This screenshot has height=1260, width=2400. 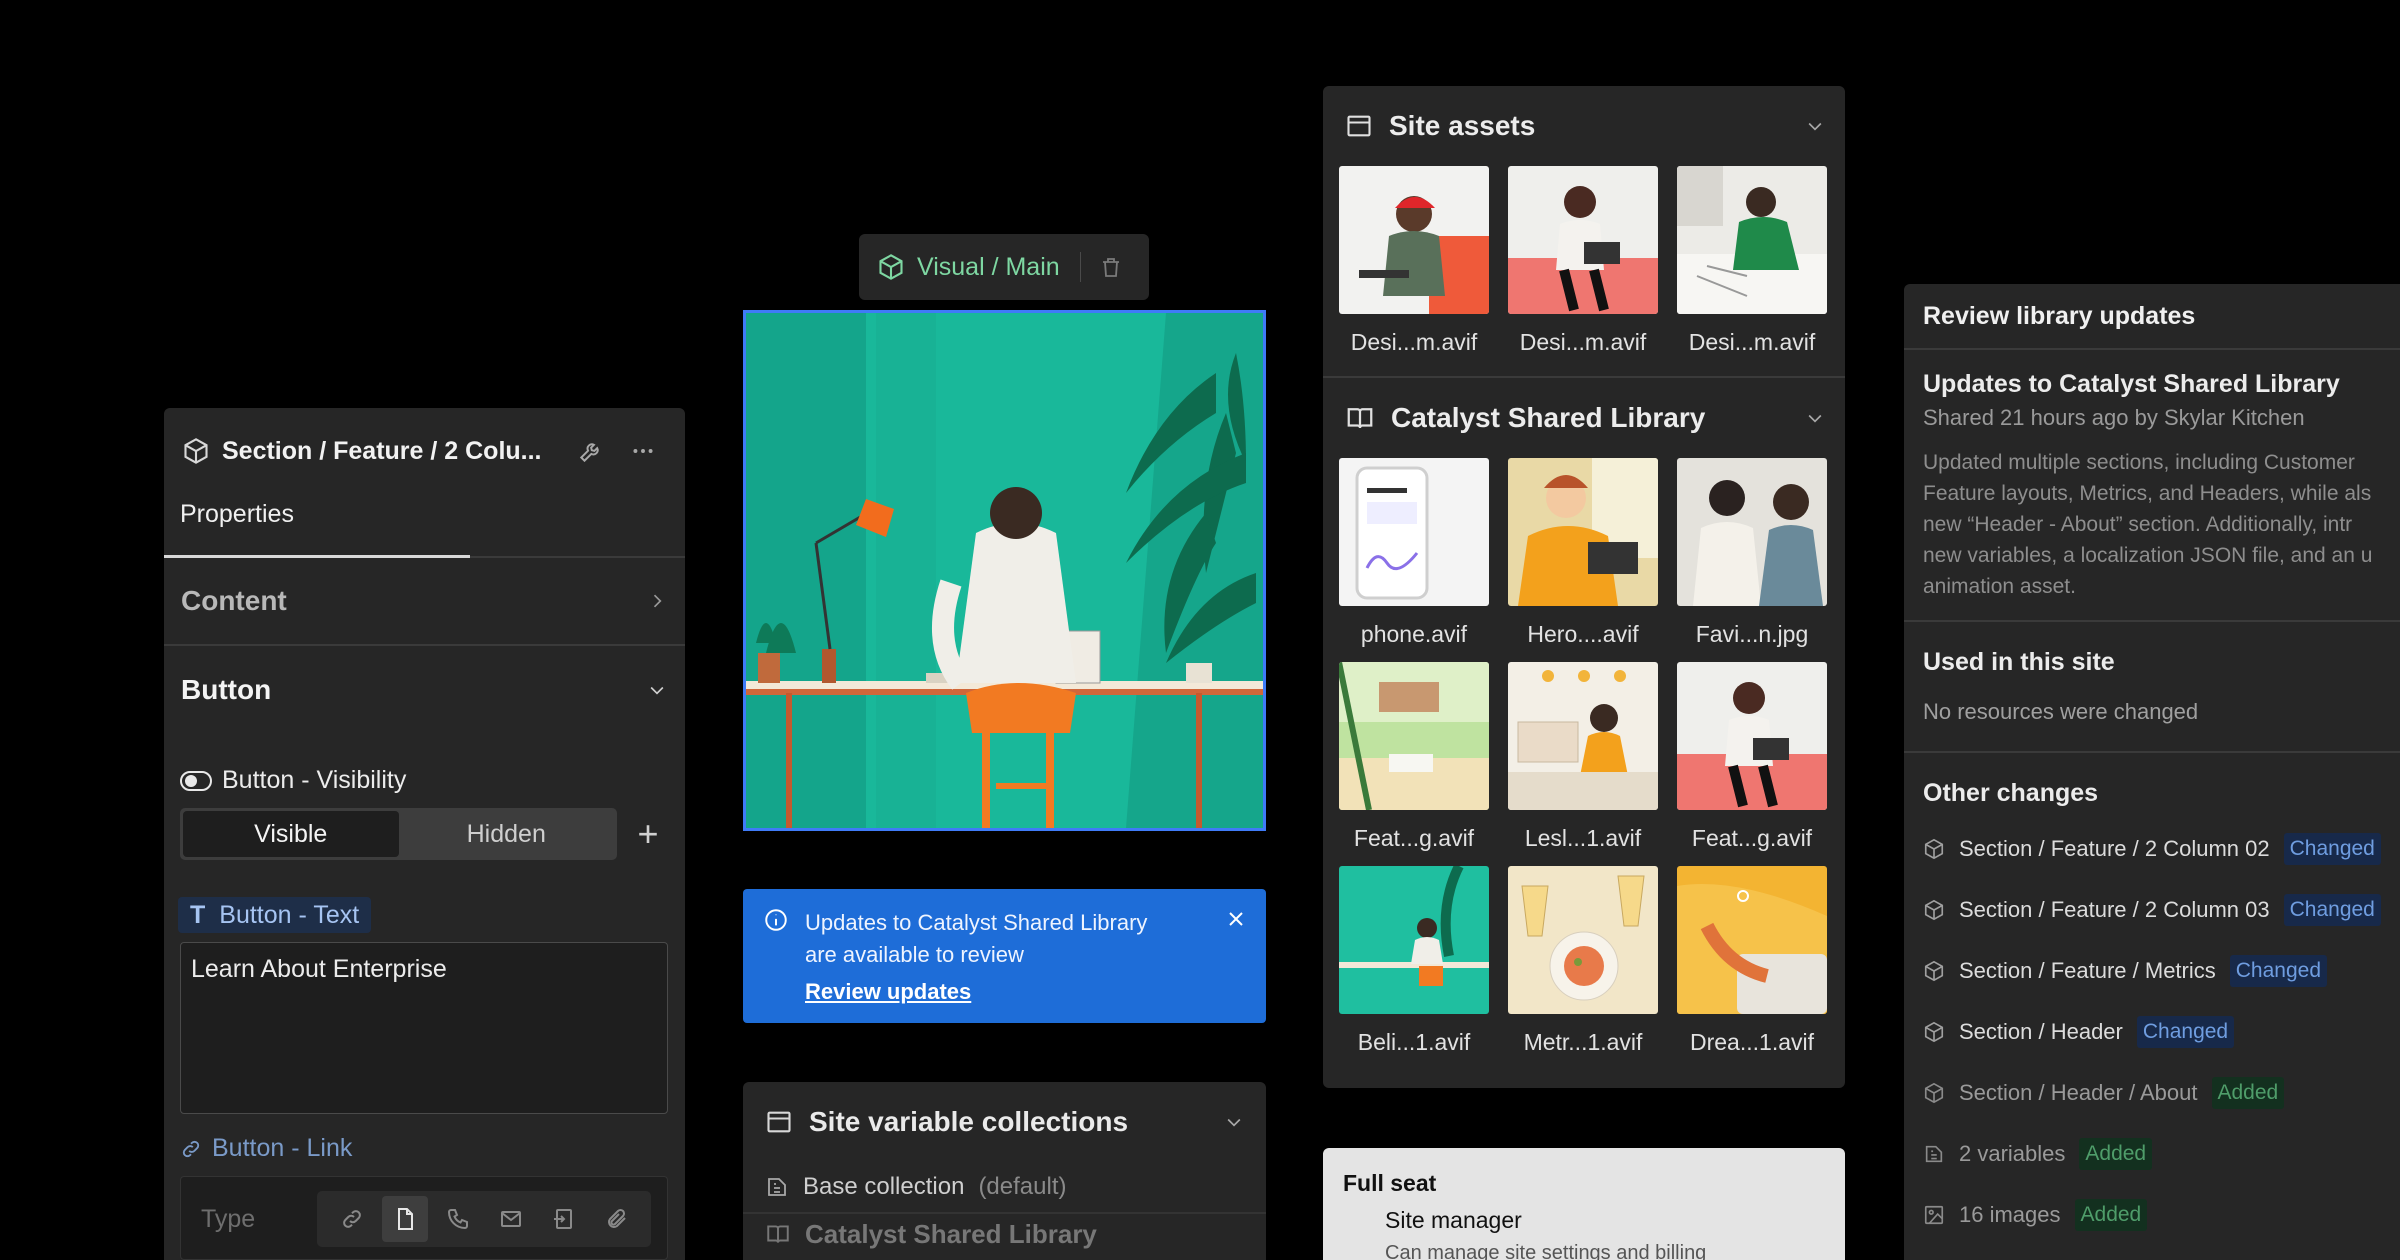 What do you see at coordinates (1583, 560) in the screenshot?
I see `asset-tile: Hero....avif` at bounding box center [1583, 560].